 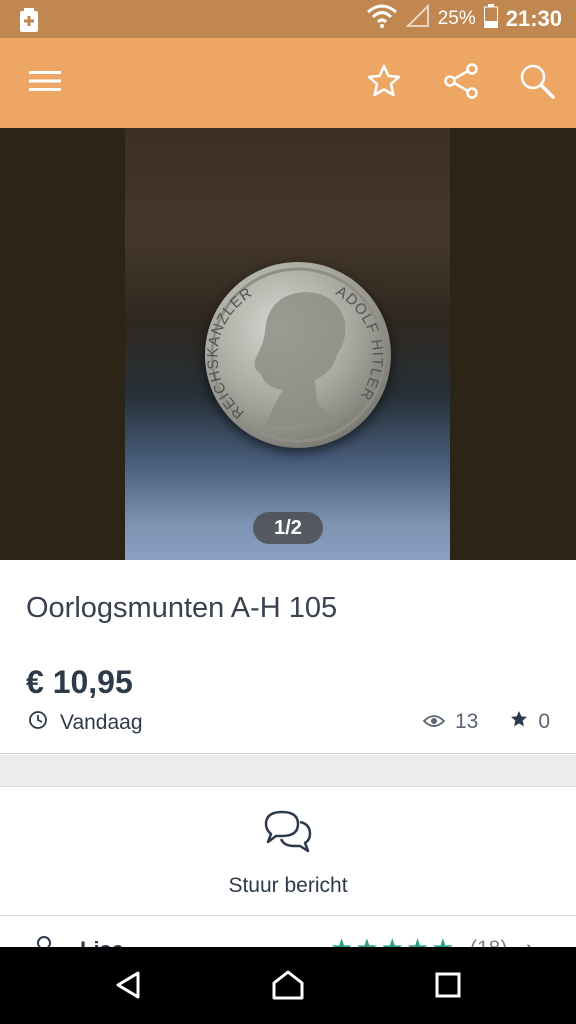 I want to click on share-icon, so click(x=461, y=83).